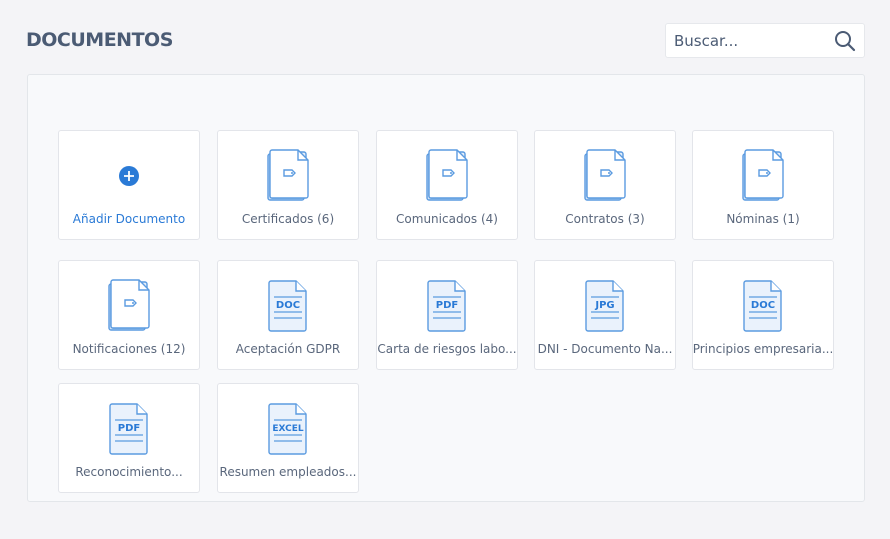 The height and width of the screenshot is (539, 890). I want to click on folder-card: Certificados (6), so click(288, 185).